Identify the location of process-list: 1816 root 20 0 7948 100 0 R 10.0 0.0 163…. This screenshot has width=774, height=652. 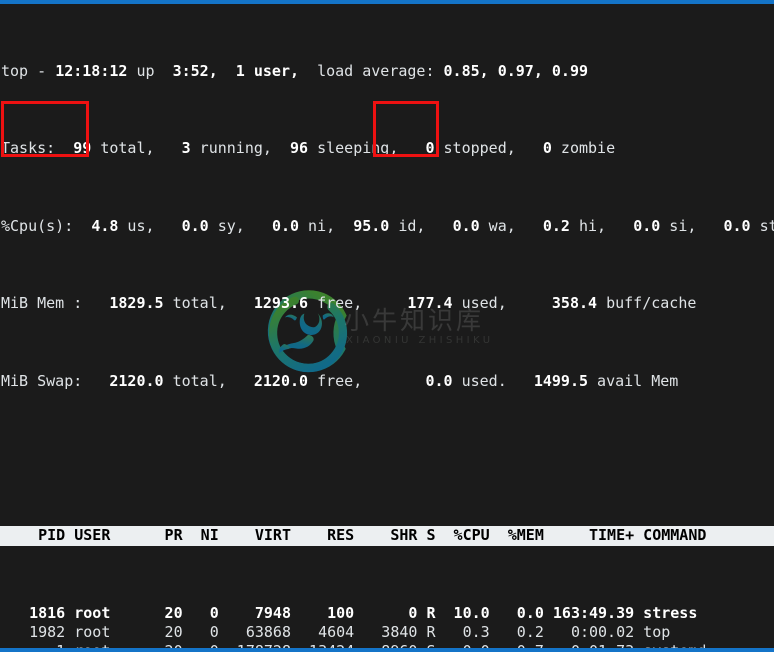
(387, 628).